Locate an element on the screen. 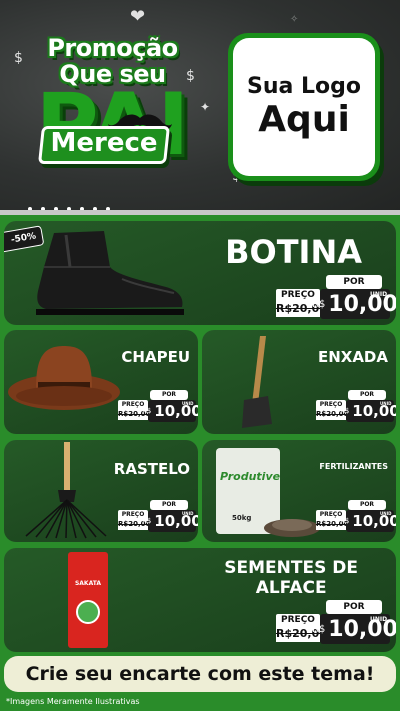  product-name: RASTELO is located at coordinates (151, 469).